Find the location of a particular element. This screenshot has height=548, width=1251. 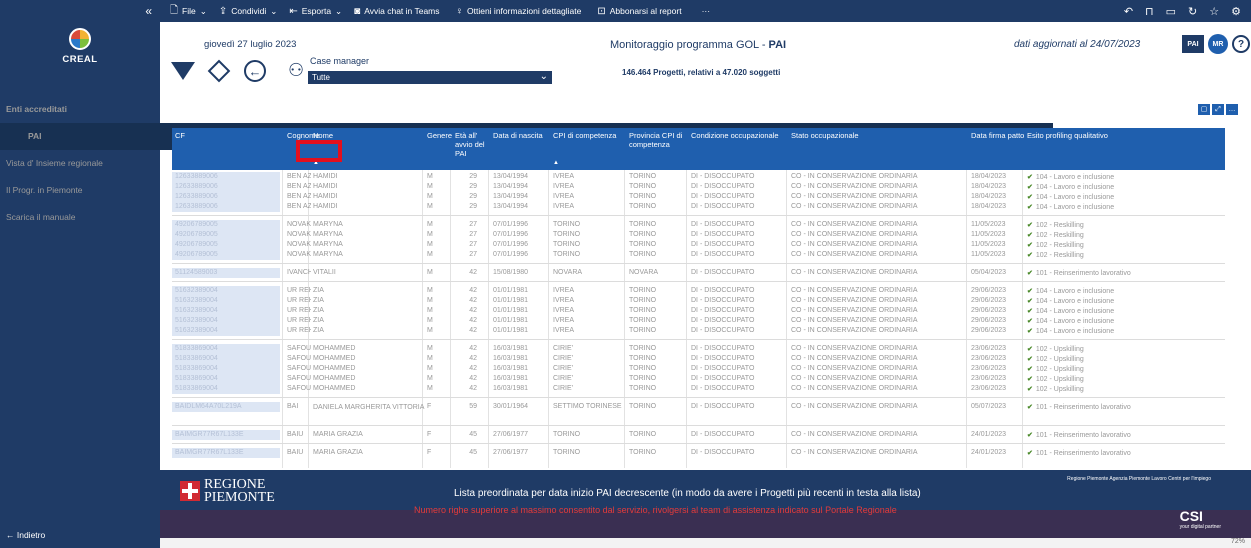

favorite-icon: ☆ is located at coordinates (1214, 11).